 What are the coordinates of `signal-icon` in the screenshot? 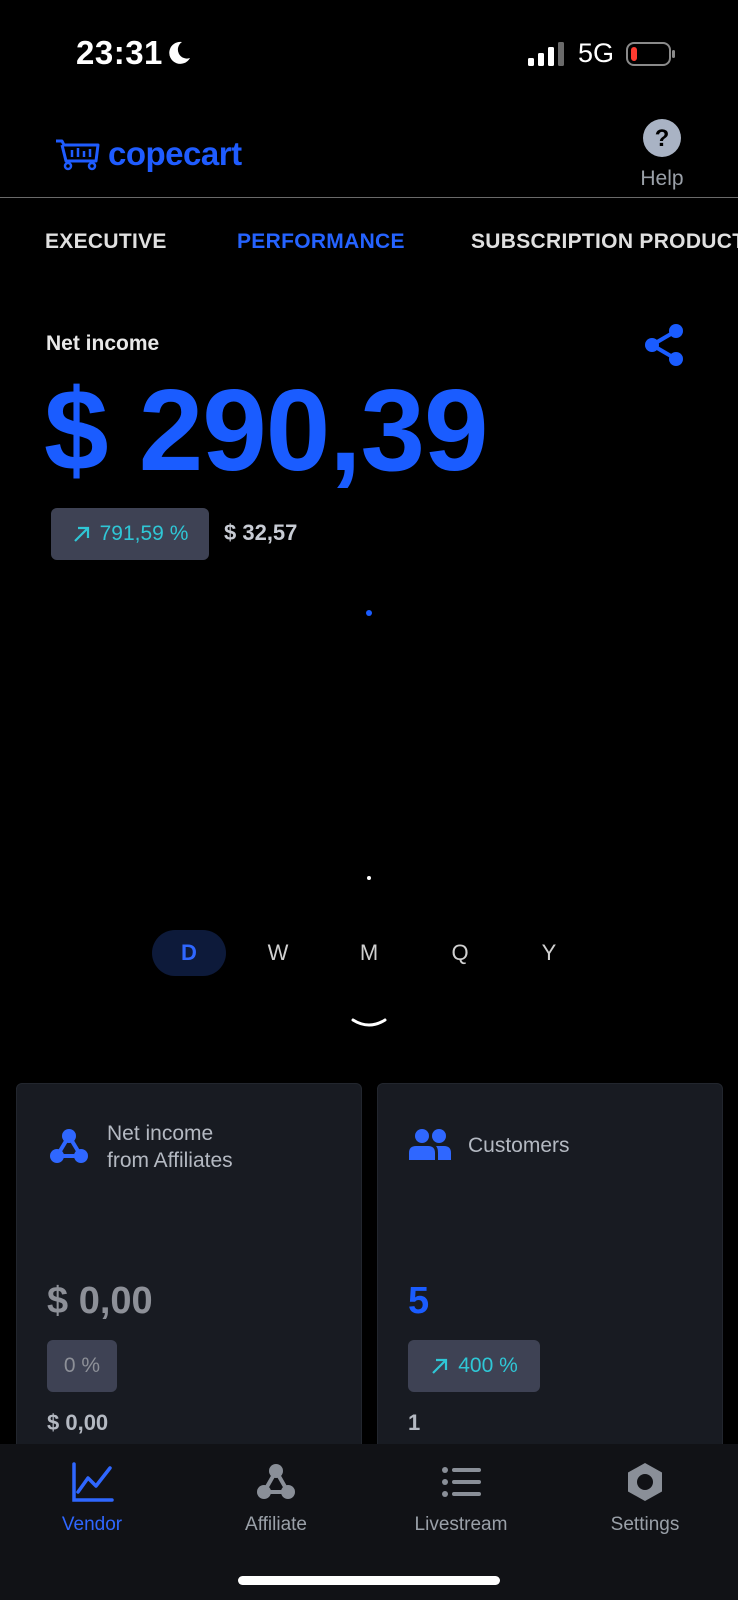 It's located at (546, 54).